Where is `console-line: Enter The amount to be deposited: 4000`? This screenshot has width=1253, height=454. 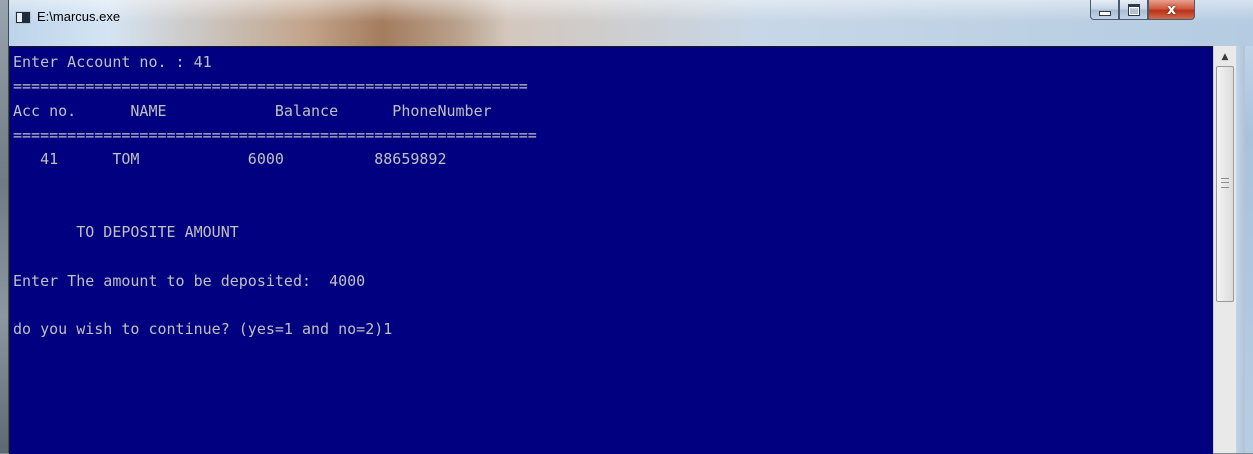 console-line: Enter The amount to be deposited: 4000 is located at coordinates (189, 280).